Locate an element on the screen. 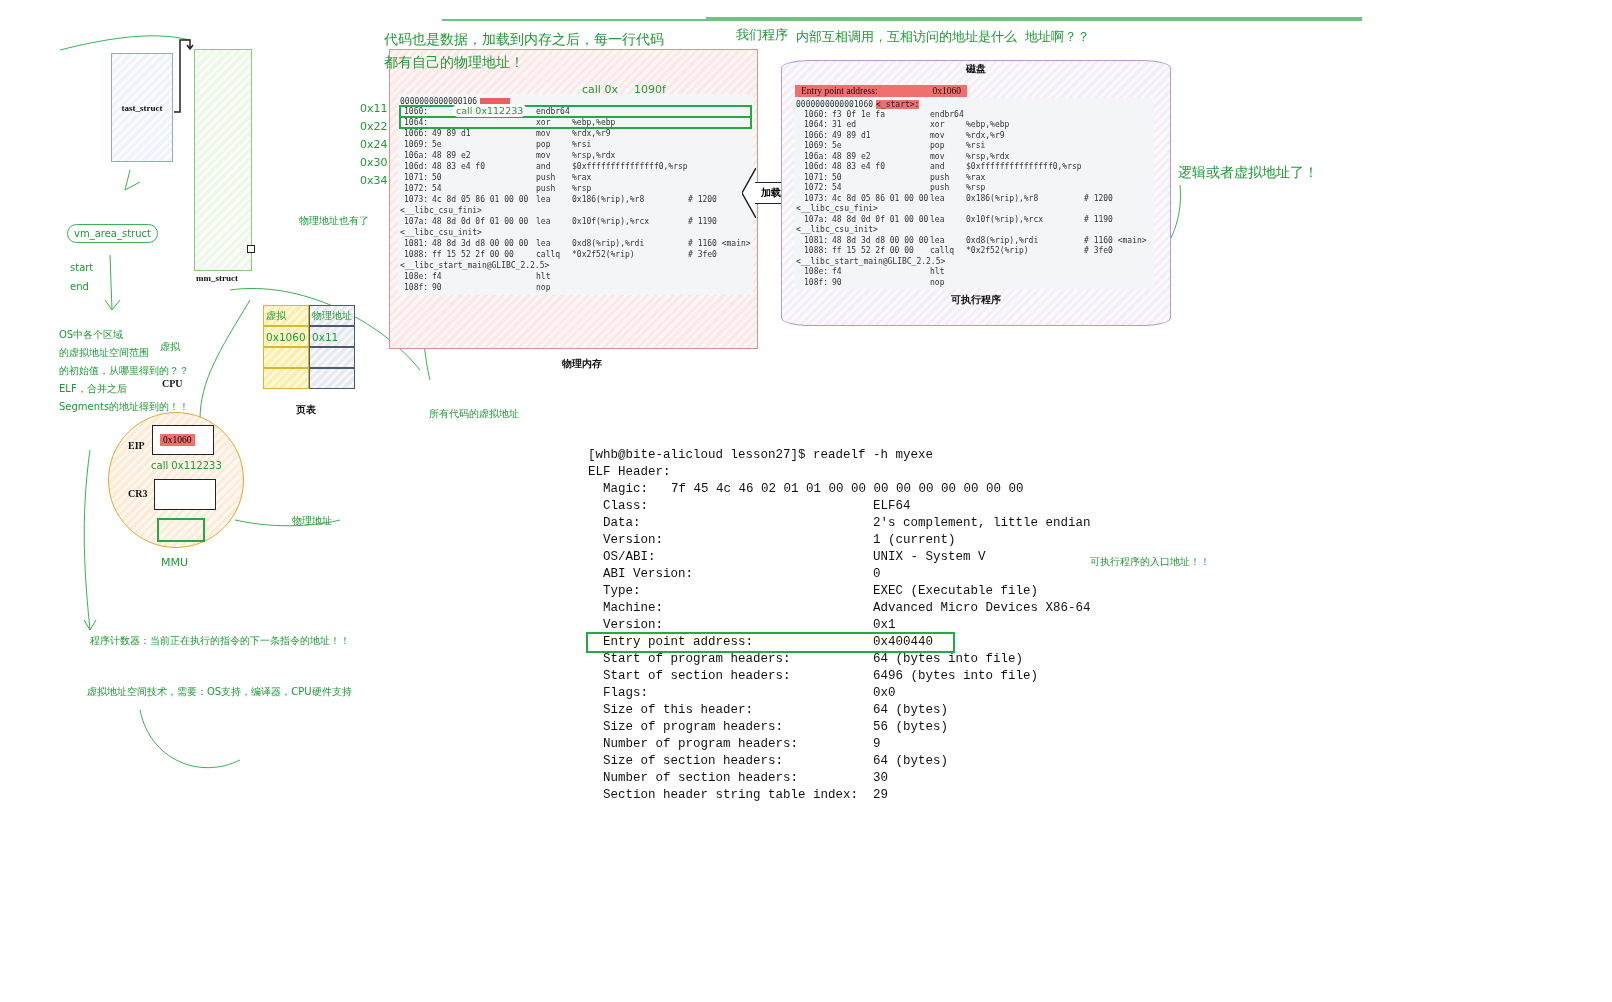 This screenshot has width=1612, height=1002. table-cell: 0x1060 is located at coordinates (286, 336).